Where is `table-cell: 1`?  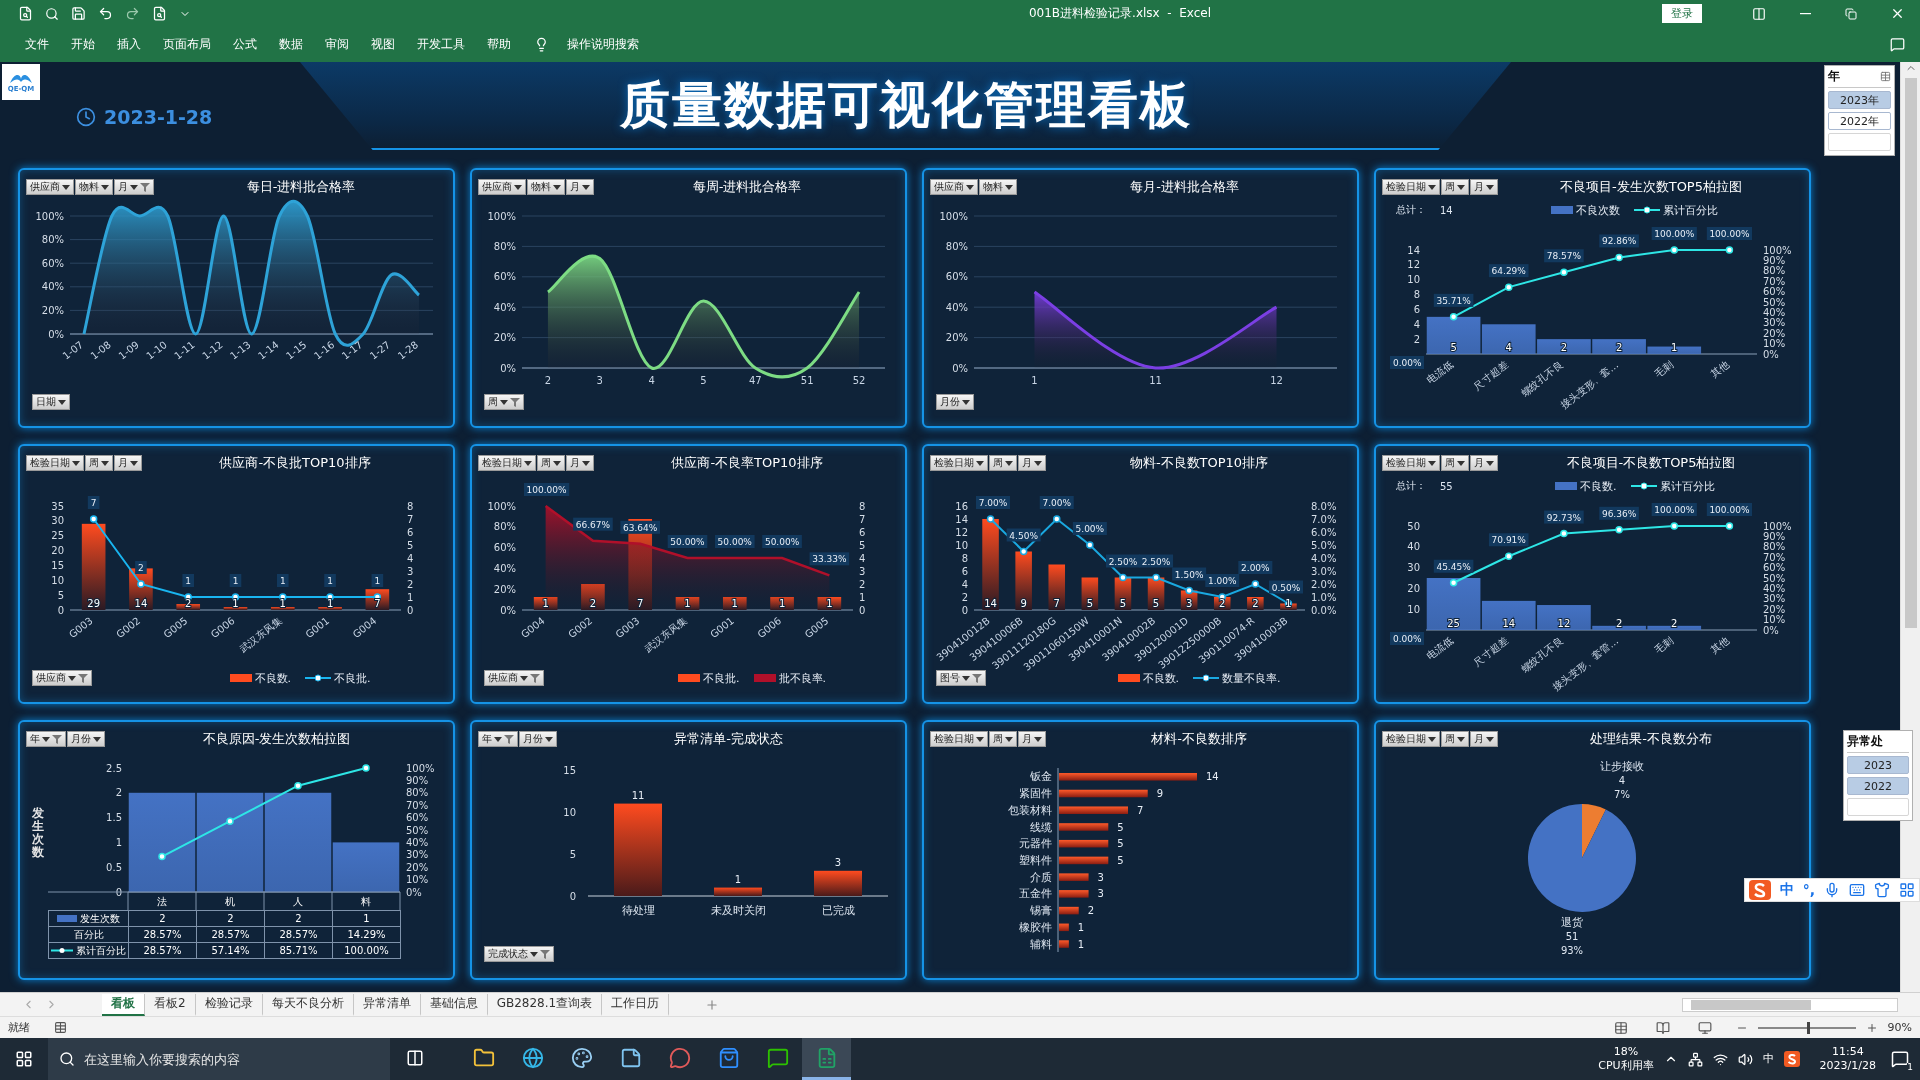
table-cell: 1 is located at coordinates (366, 918).